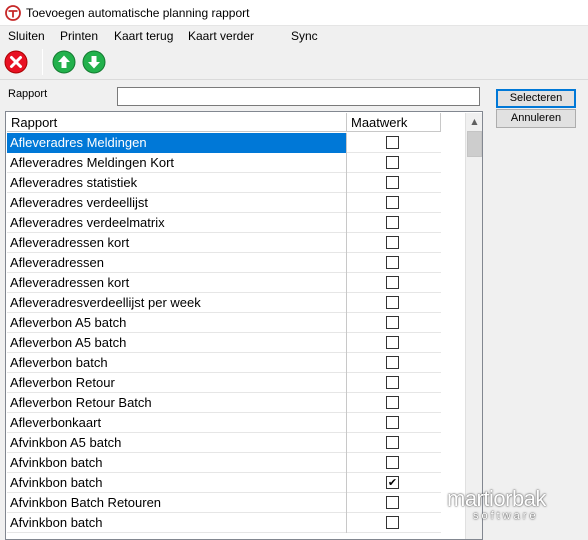  What do you see at coordinates (294, 13) in the screenshot?
I see `title-bar: Toevoegen automatische planning rapport` at bounding box center [294, 13].